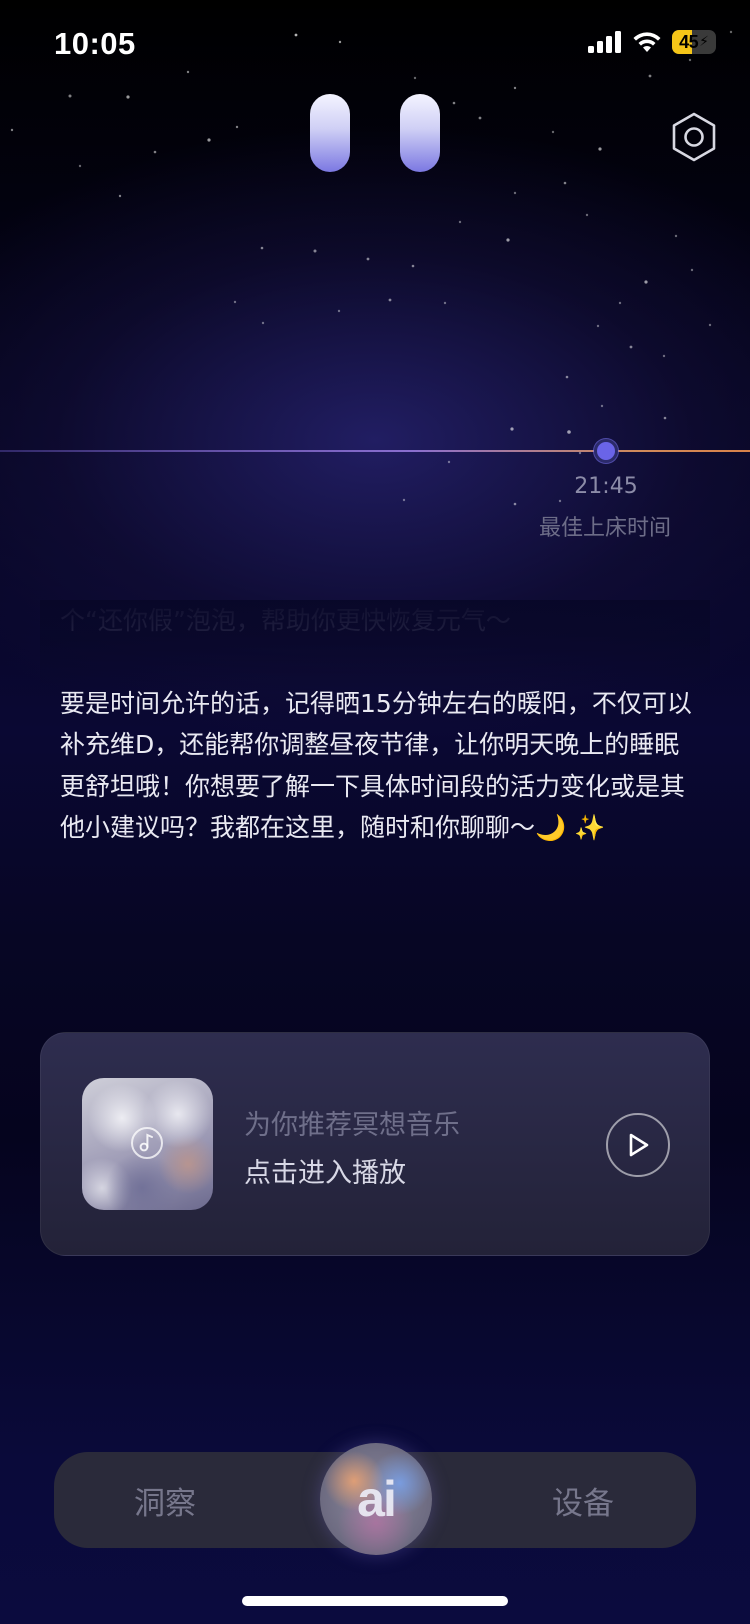 The width and height of the screenshot is (750, 1624). I want to click on wifi-icon, so click(647, 42).